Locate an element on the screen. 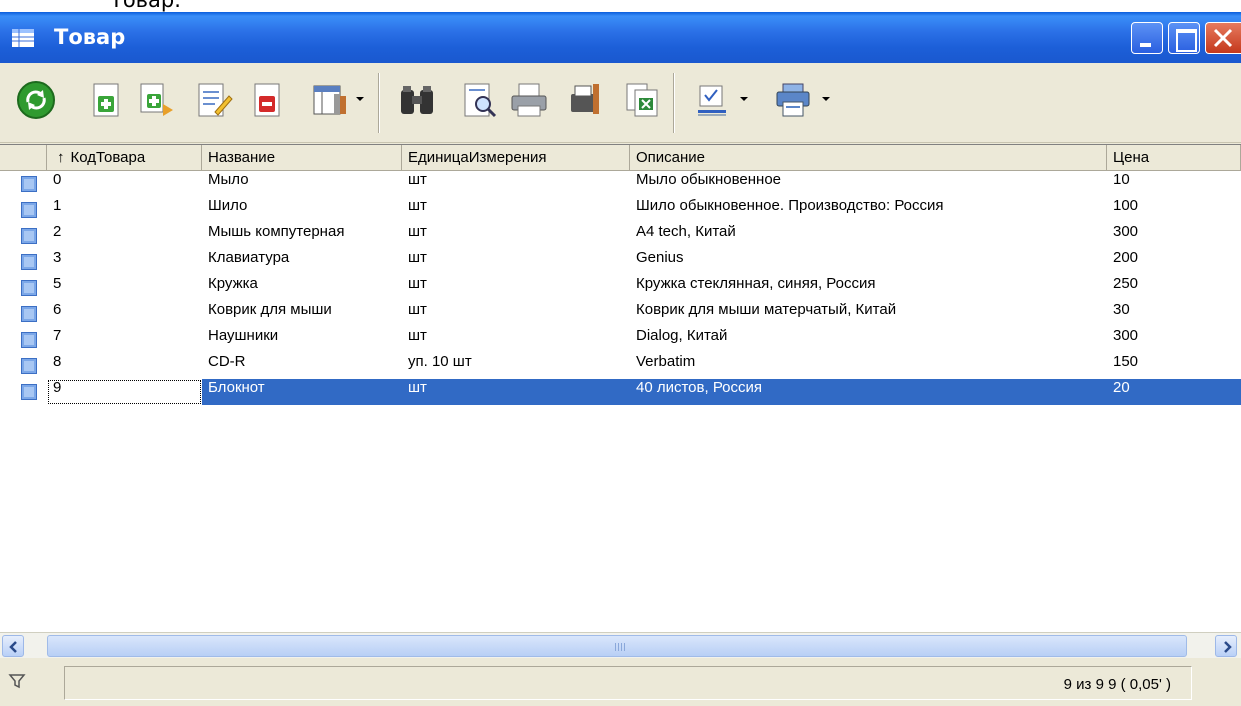  table-row: 9 Блокнот шт 40 листов, Россия 20 is located at coordinates (620, 392).